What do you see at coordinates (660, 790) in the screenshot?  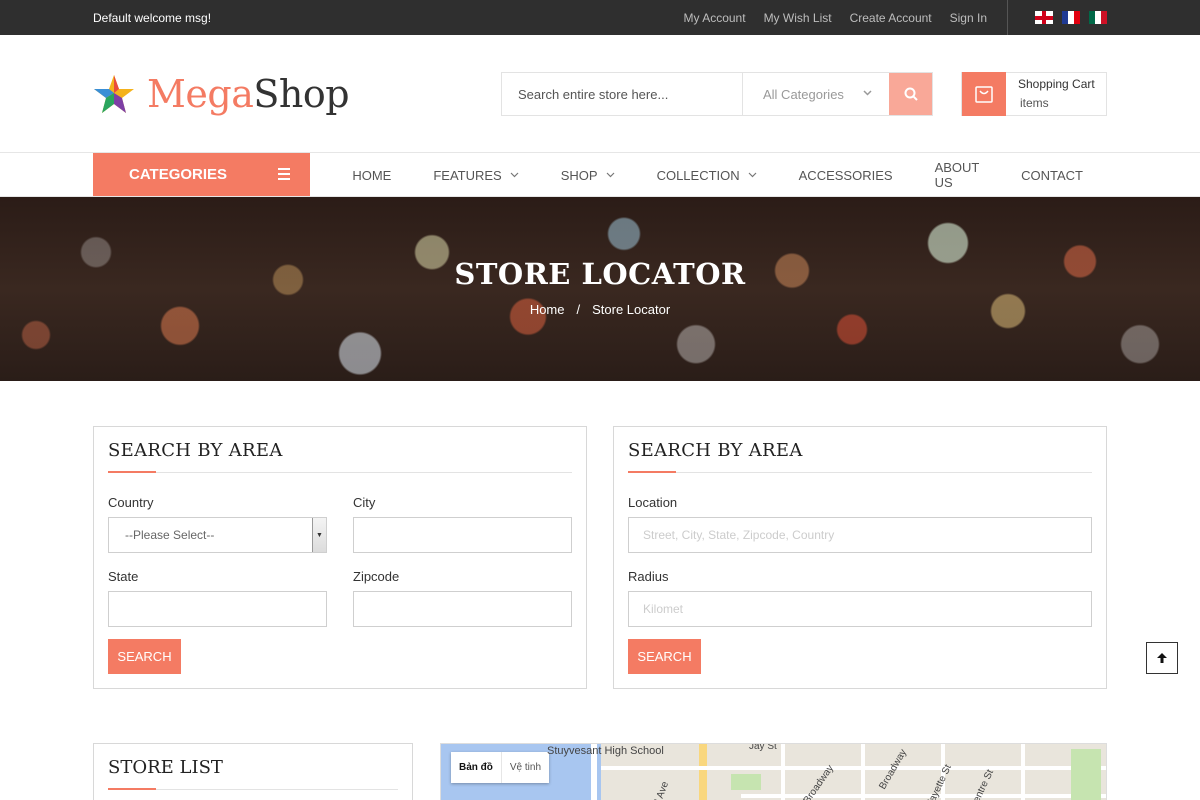 I see `map-label: End Ave` at bounding box center [660, 790].